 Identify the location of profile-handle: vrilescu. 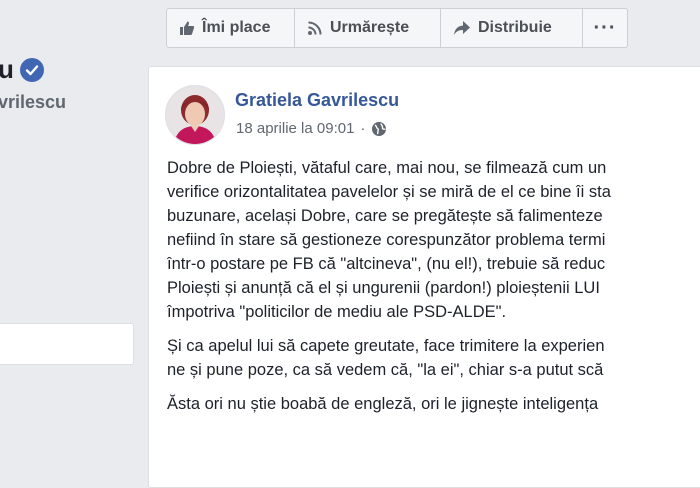
(33, 102).